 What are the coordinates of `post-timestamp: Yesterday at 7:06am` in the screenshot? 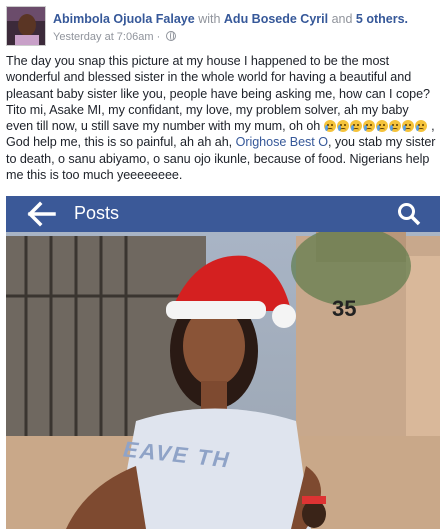 It's located at (103, 37).